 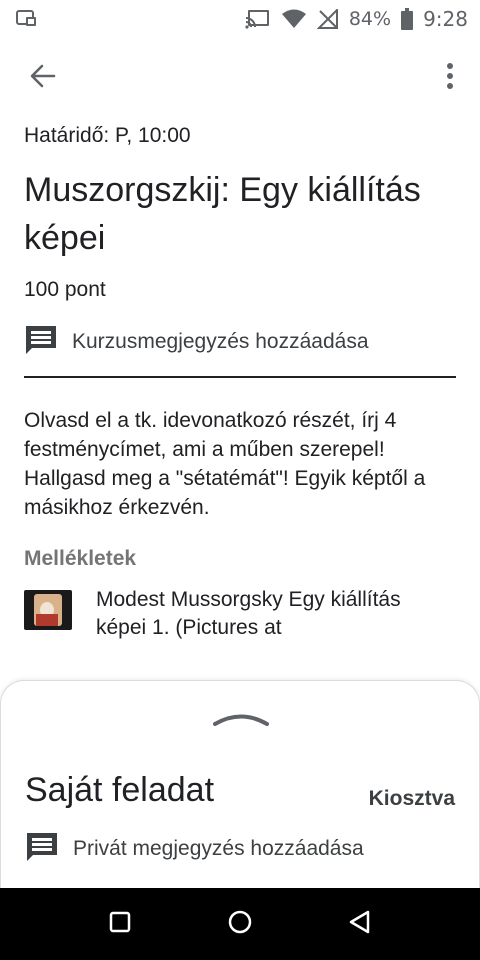 I want to click on add-class-comment-button: Kurzusmegjegyzés hozzáadása, so click(x=196, y=342).